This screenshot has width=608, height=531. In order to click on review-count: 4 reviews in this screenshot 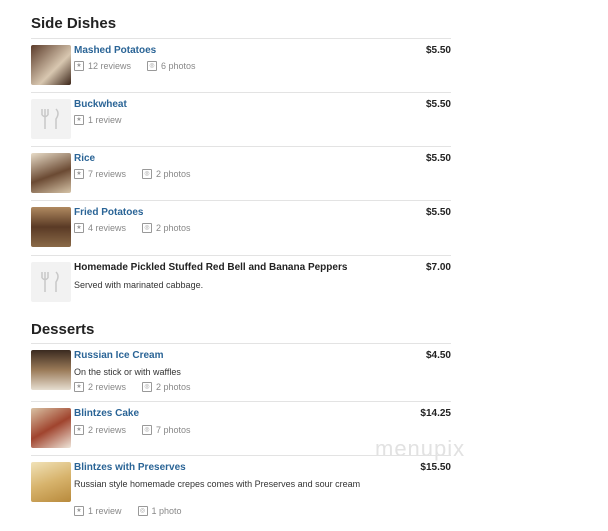, I will do `click(107, 228)`.